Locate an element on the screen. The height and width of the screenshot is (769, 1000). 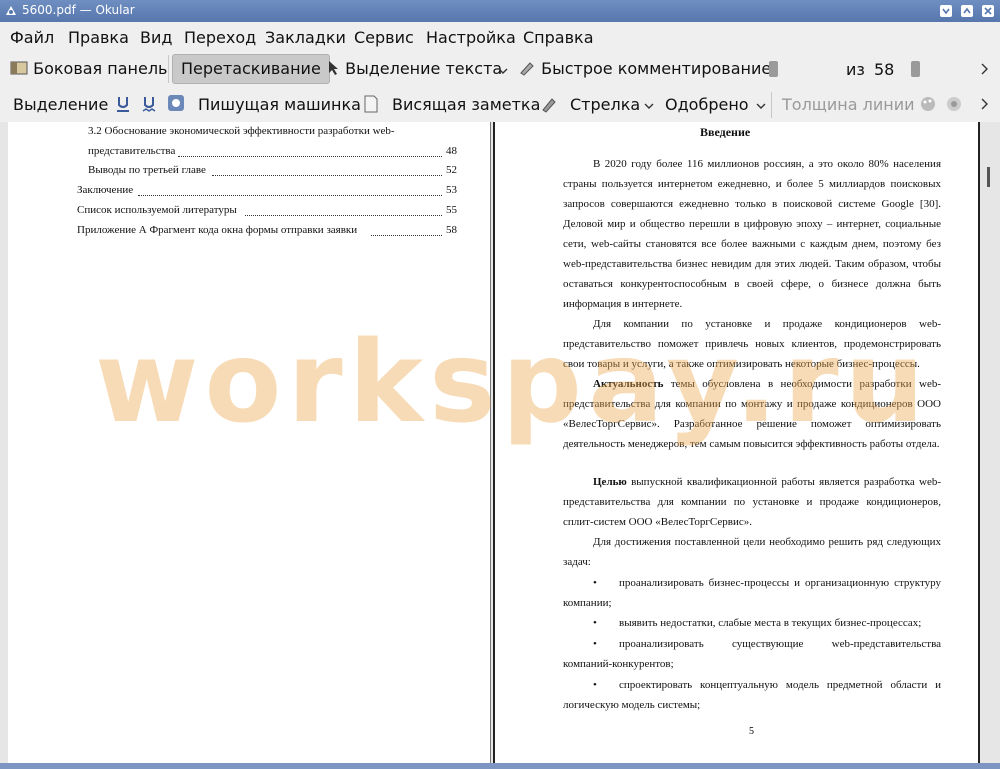
page-prev-button is located at coordinates (773, 69).